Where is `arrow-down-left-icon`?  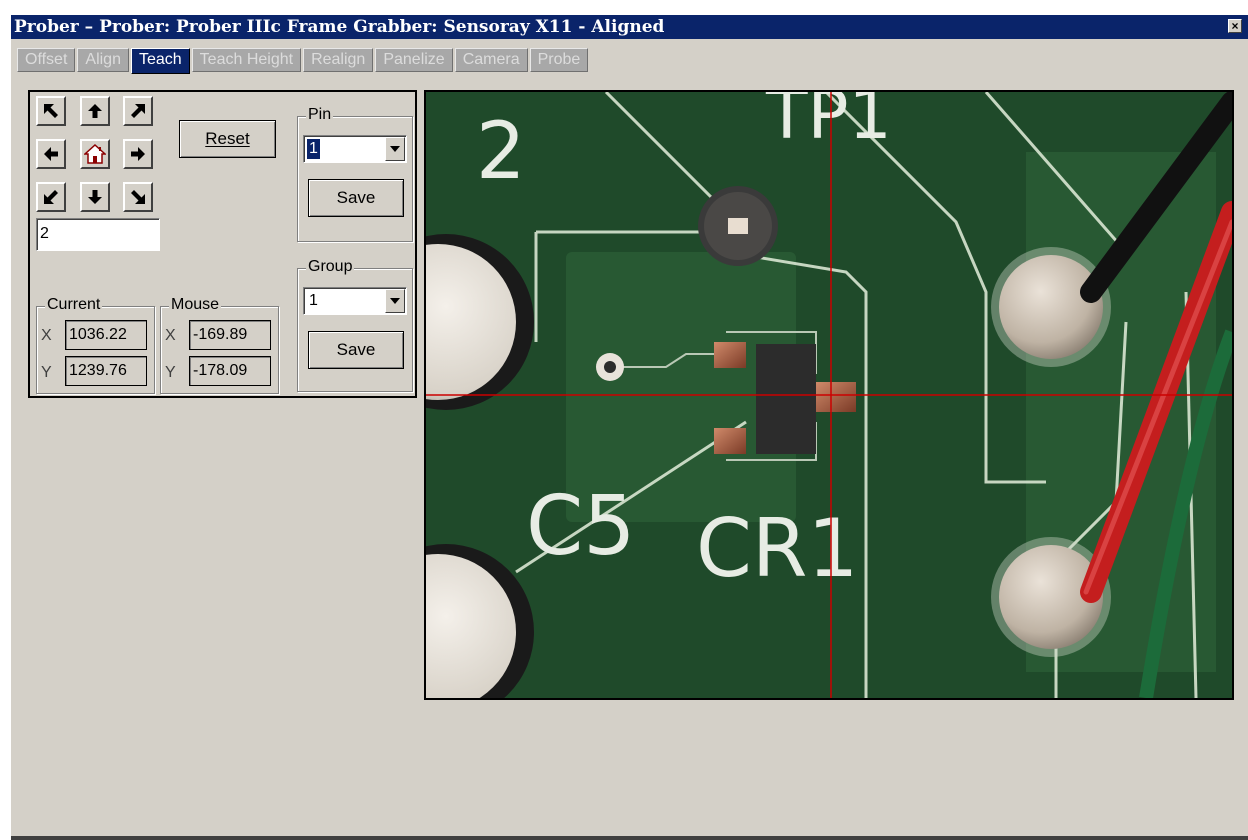
arrow-down-left-icon is located at coordinates (51, 197).